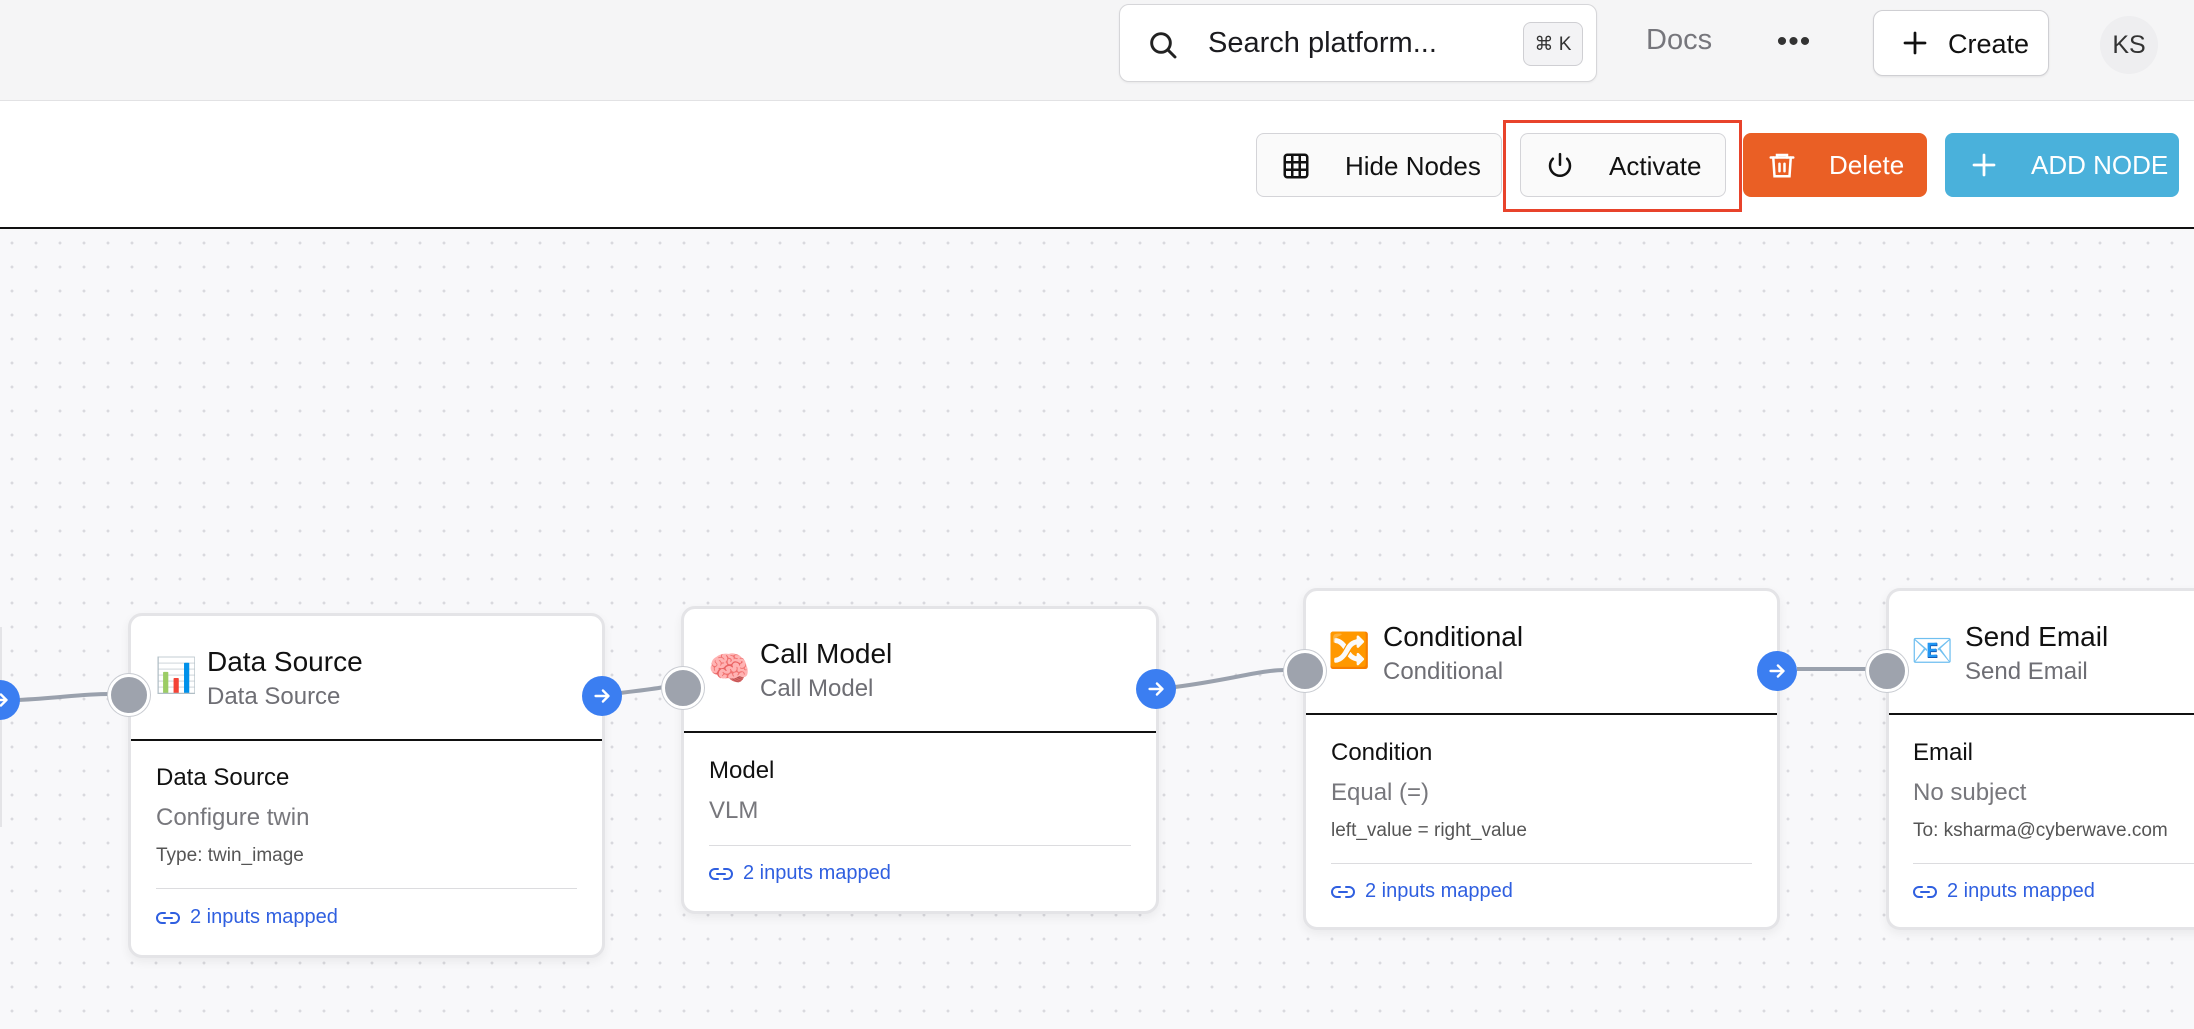 This screenshot has width=2194, height=1029. I want to click on hide-nodes-label: Hide Nodes, so click(1413, 166).